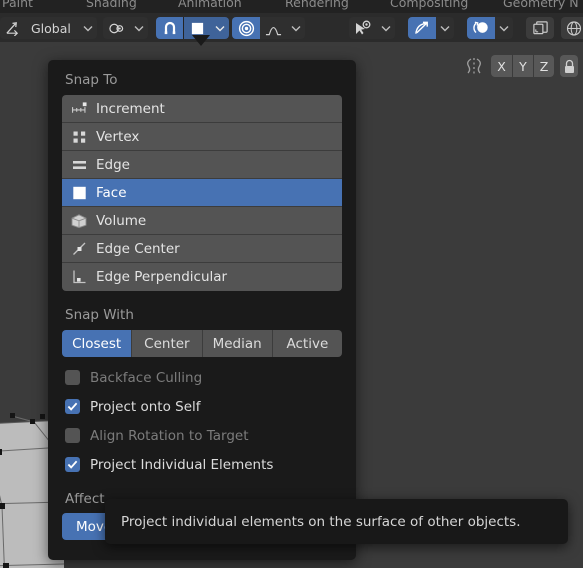 The width and height of the screenshot is (583, 568). Describe the element at coordinates (541, 5) in the screenshot. I see `tab-geometry-nodes: Geometry N` at that location.